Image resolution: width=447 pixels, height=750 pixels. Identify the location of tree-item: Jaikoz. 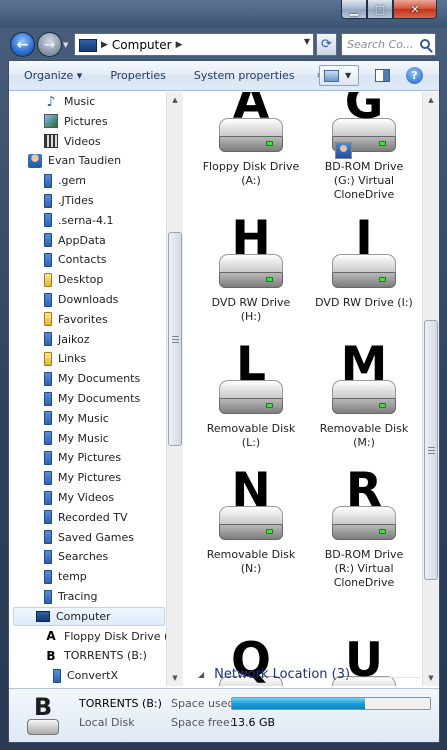
(67, 339).